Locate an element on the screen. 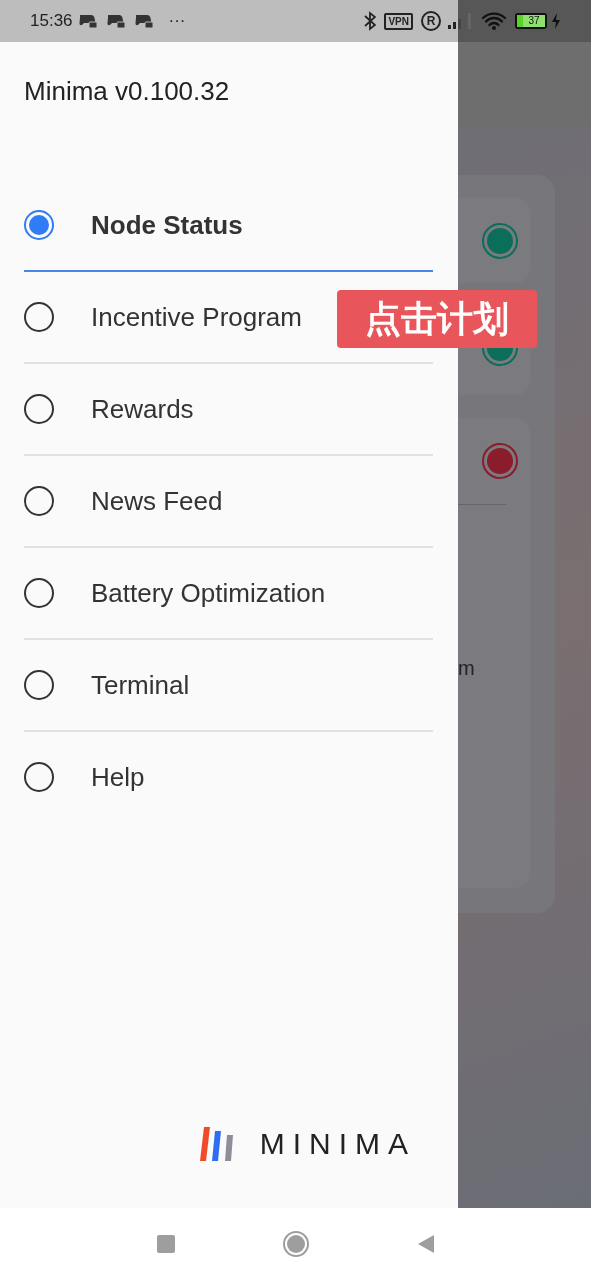 The width and height of the screenshot is (591, 1280). menu-label: Help is located at coordinates (118, 777).